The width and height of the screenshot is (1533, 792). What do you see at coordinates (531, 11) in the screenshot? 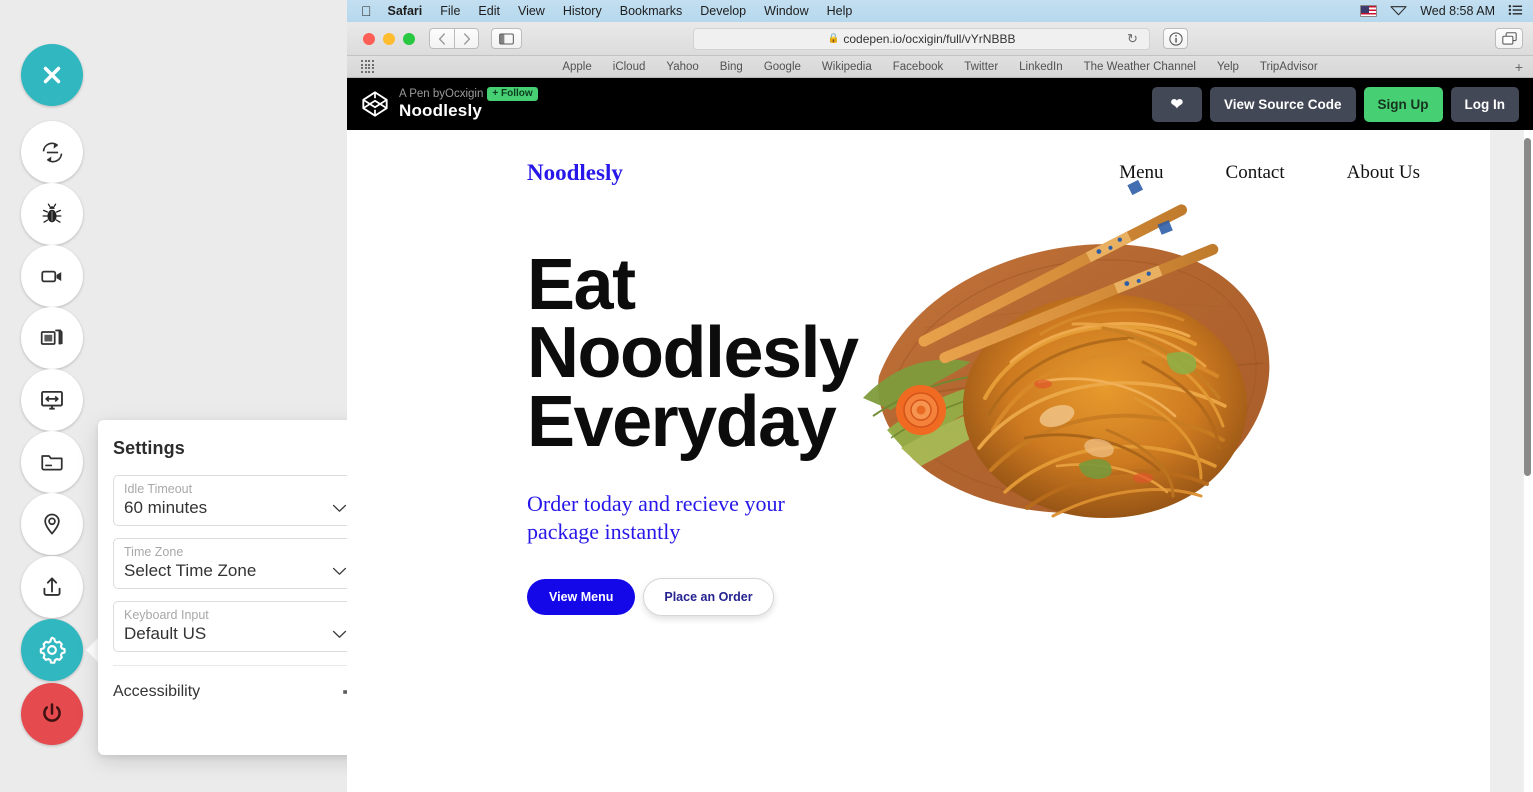
I see `menu-view: View` at bounding box center [531, 11].